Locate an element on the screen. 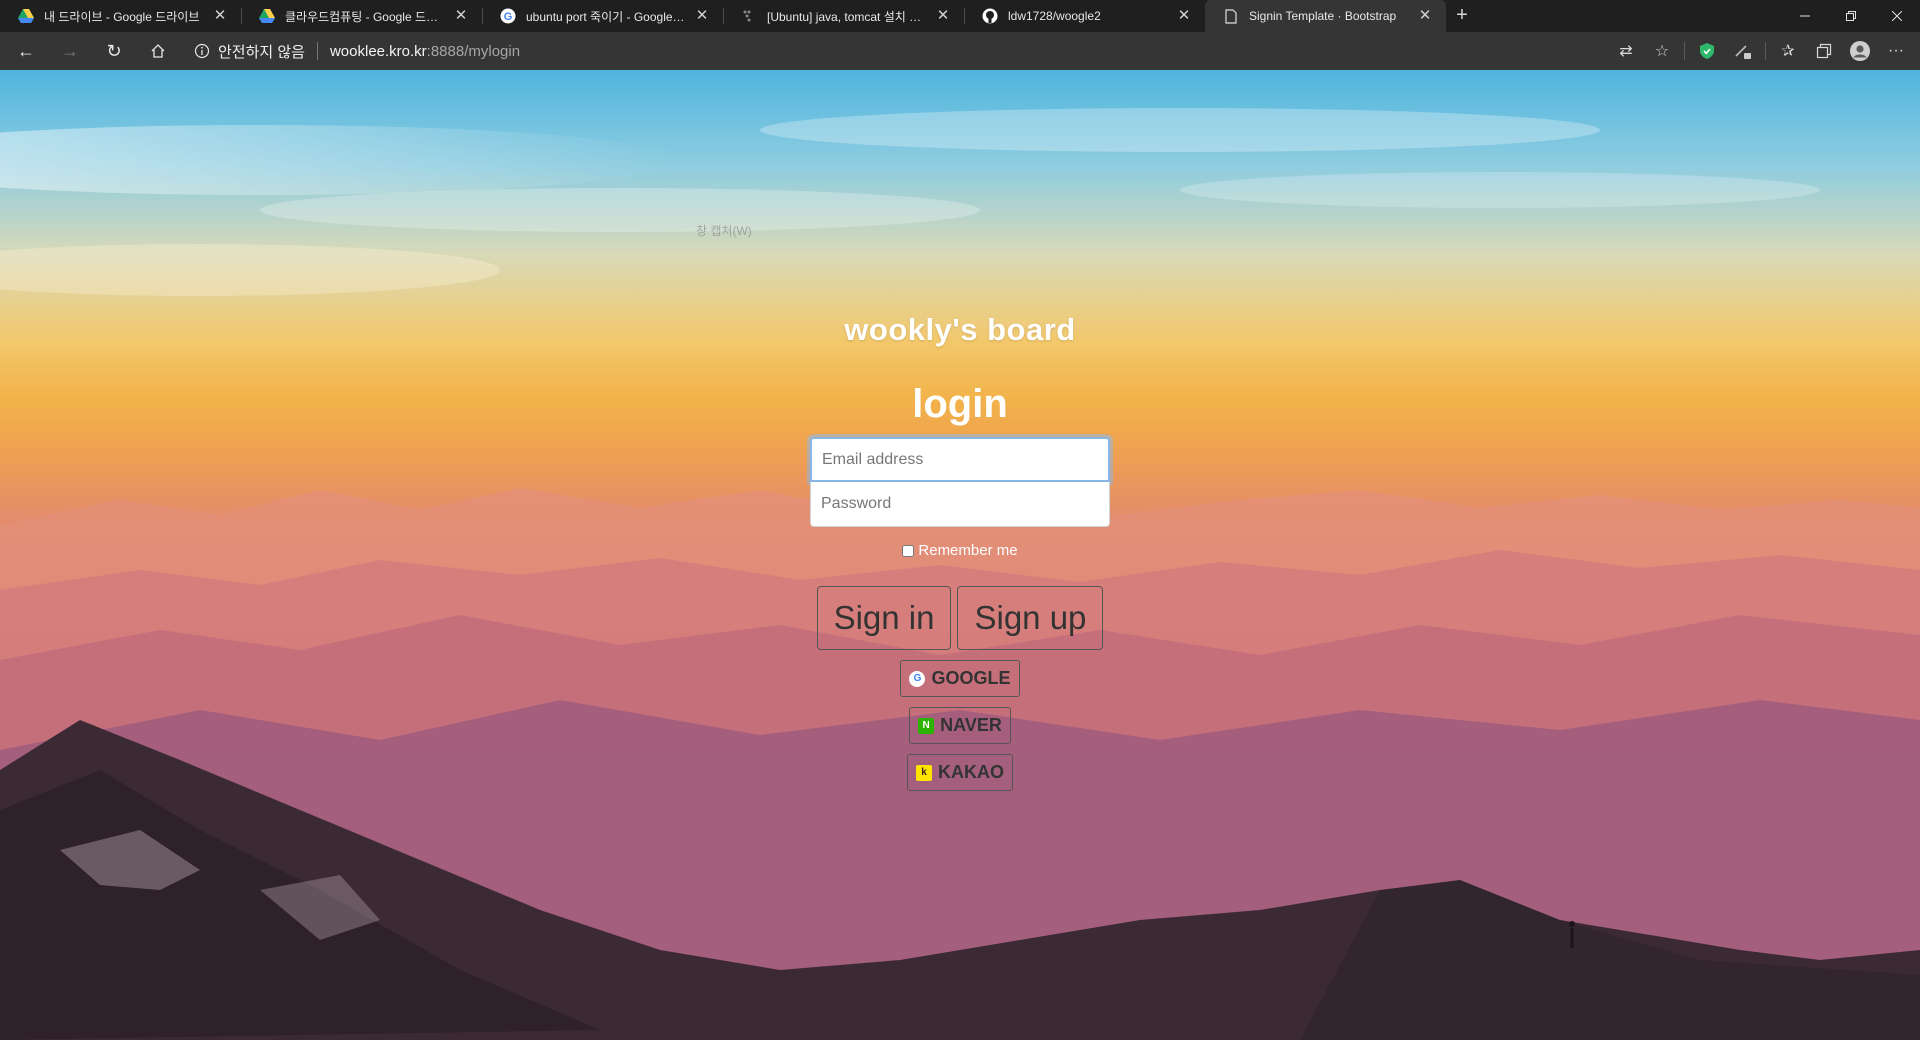 The height and width of the screenshot is (1040, 1920). naver-login-row: N NAVER is located at coordinates (960, 725).